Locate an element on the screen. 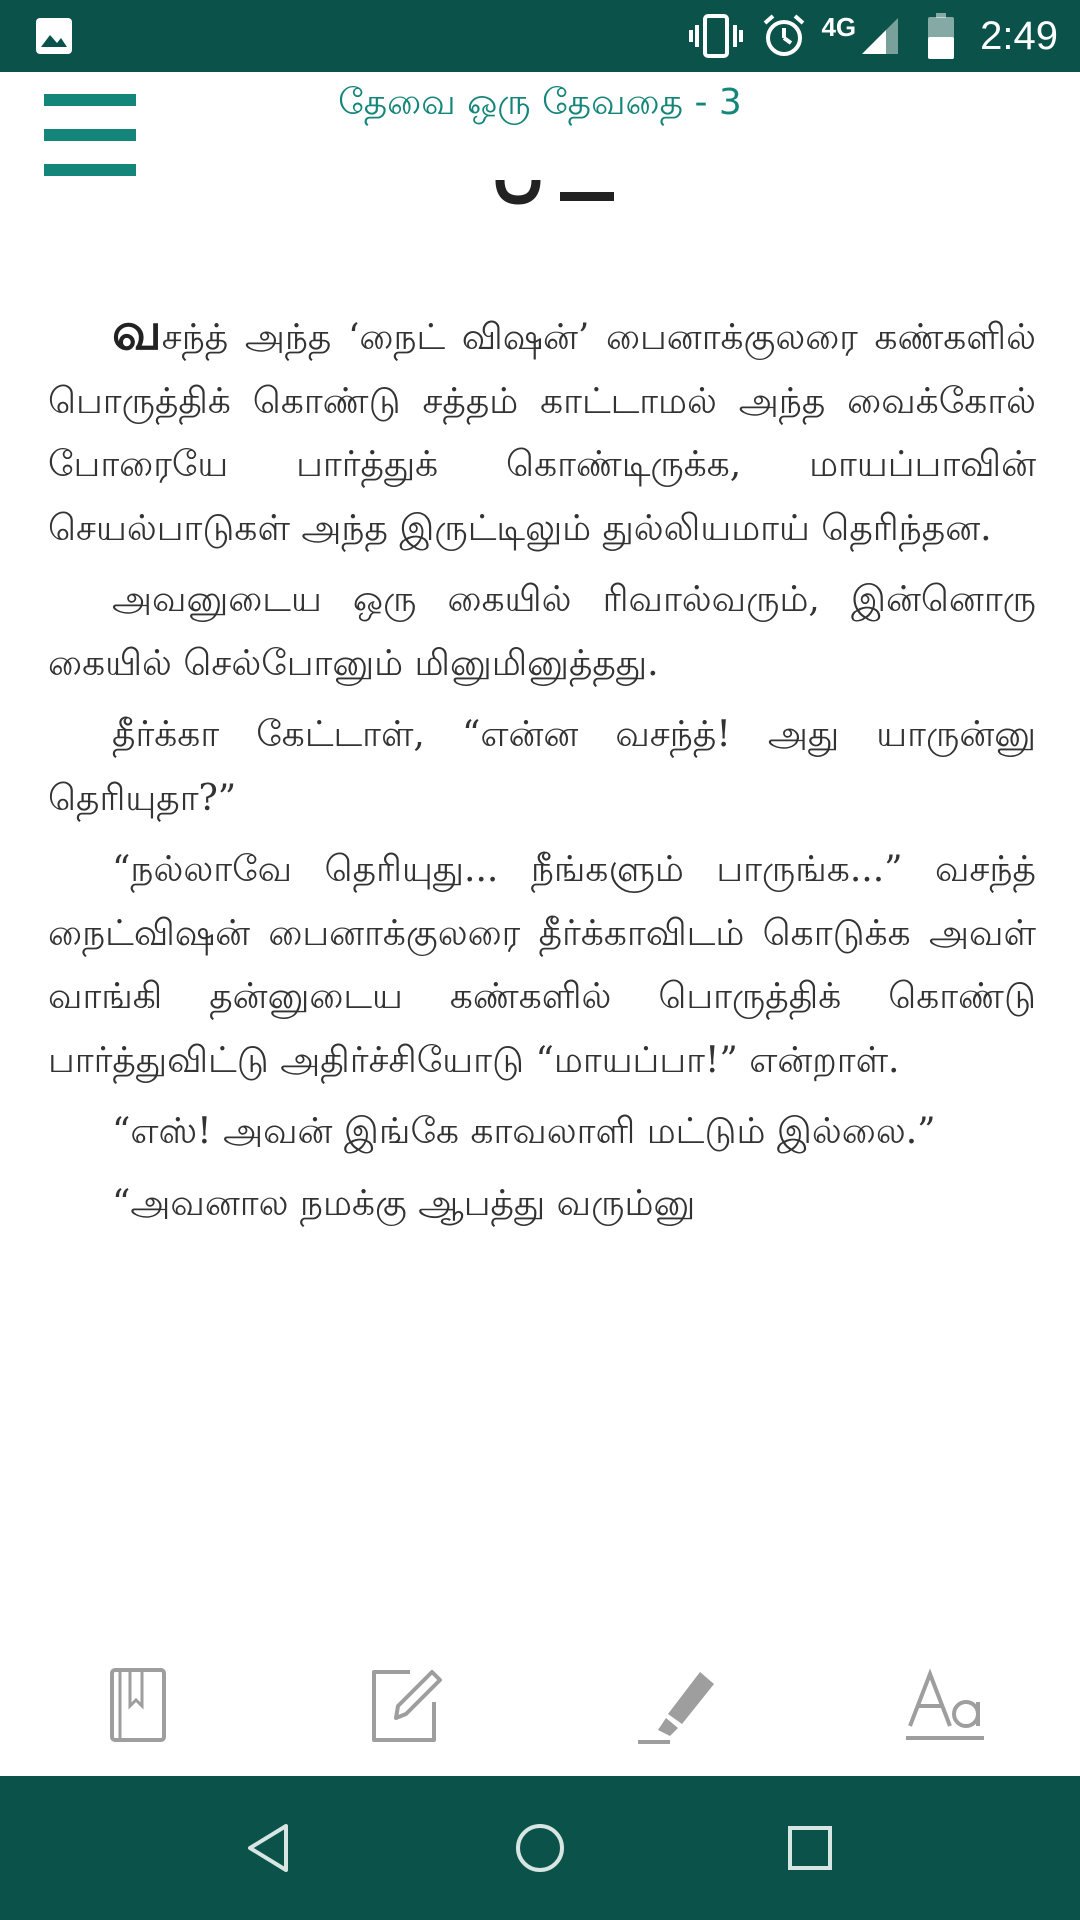 This screenshot has width=1080, height=1920. alarm-icon is located at coordinates (784, 36).